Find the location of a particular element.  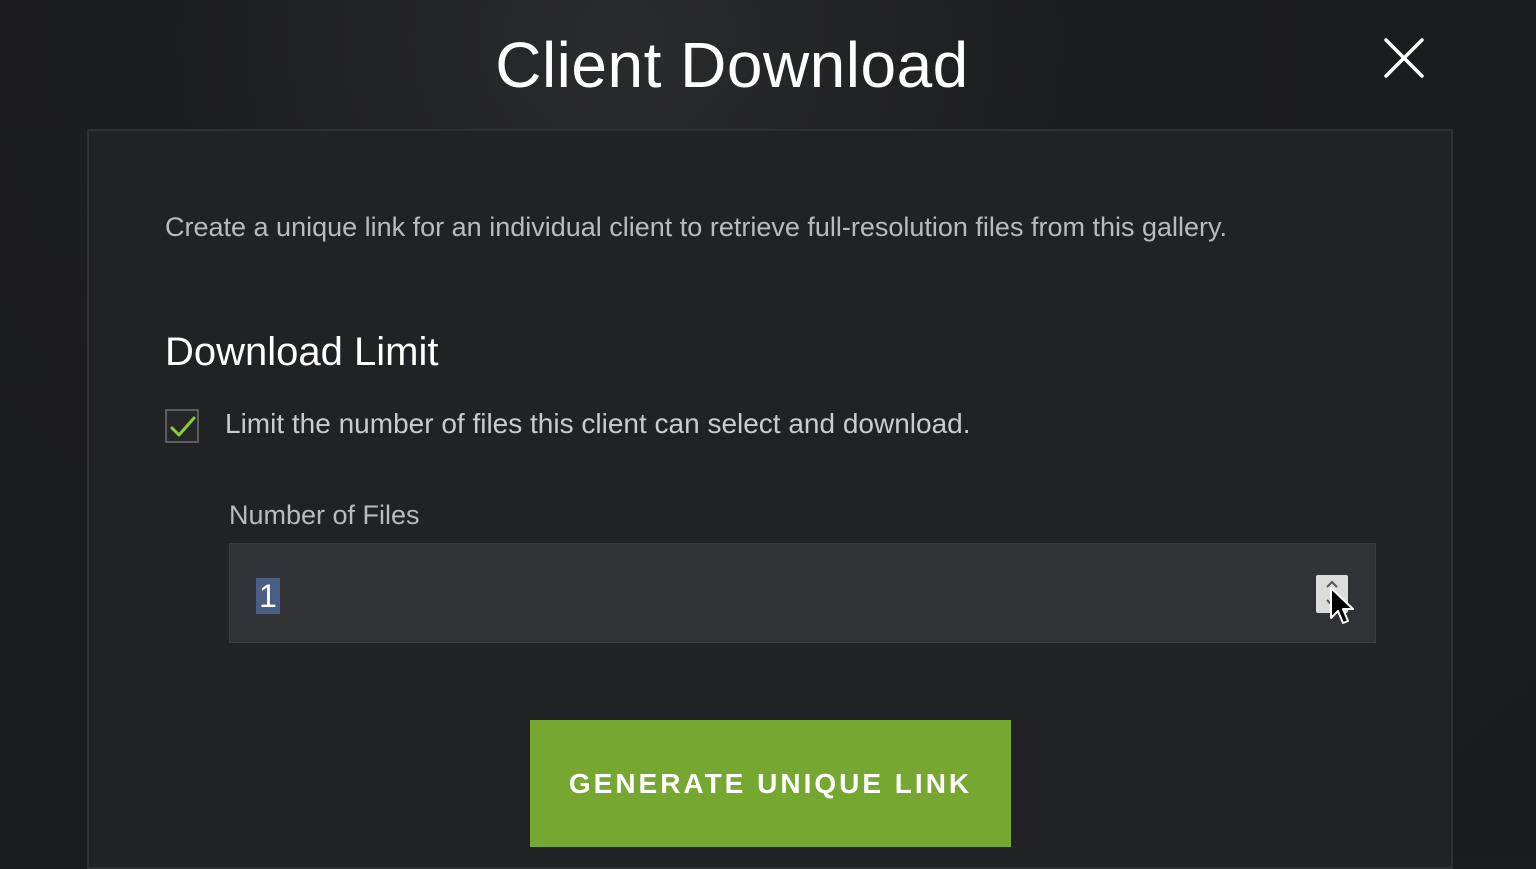

close-button is located at coordinates (1404, 58).